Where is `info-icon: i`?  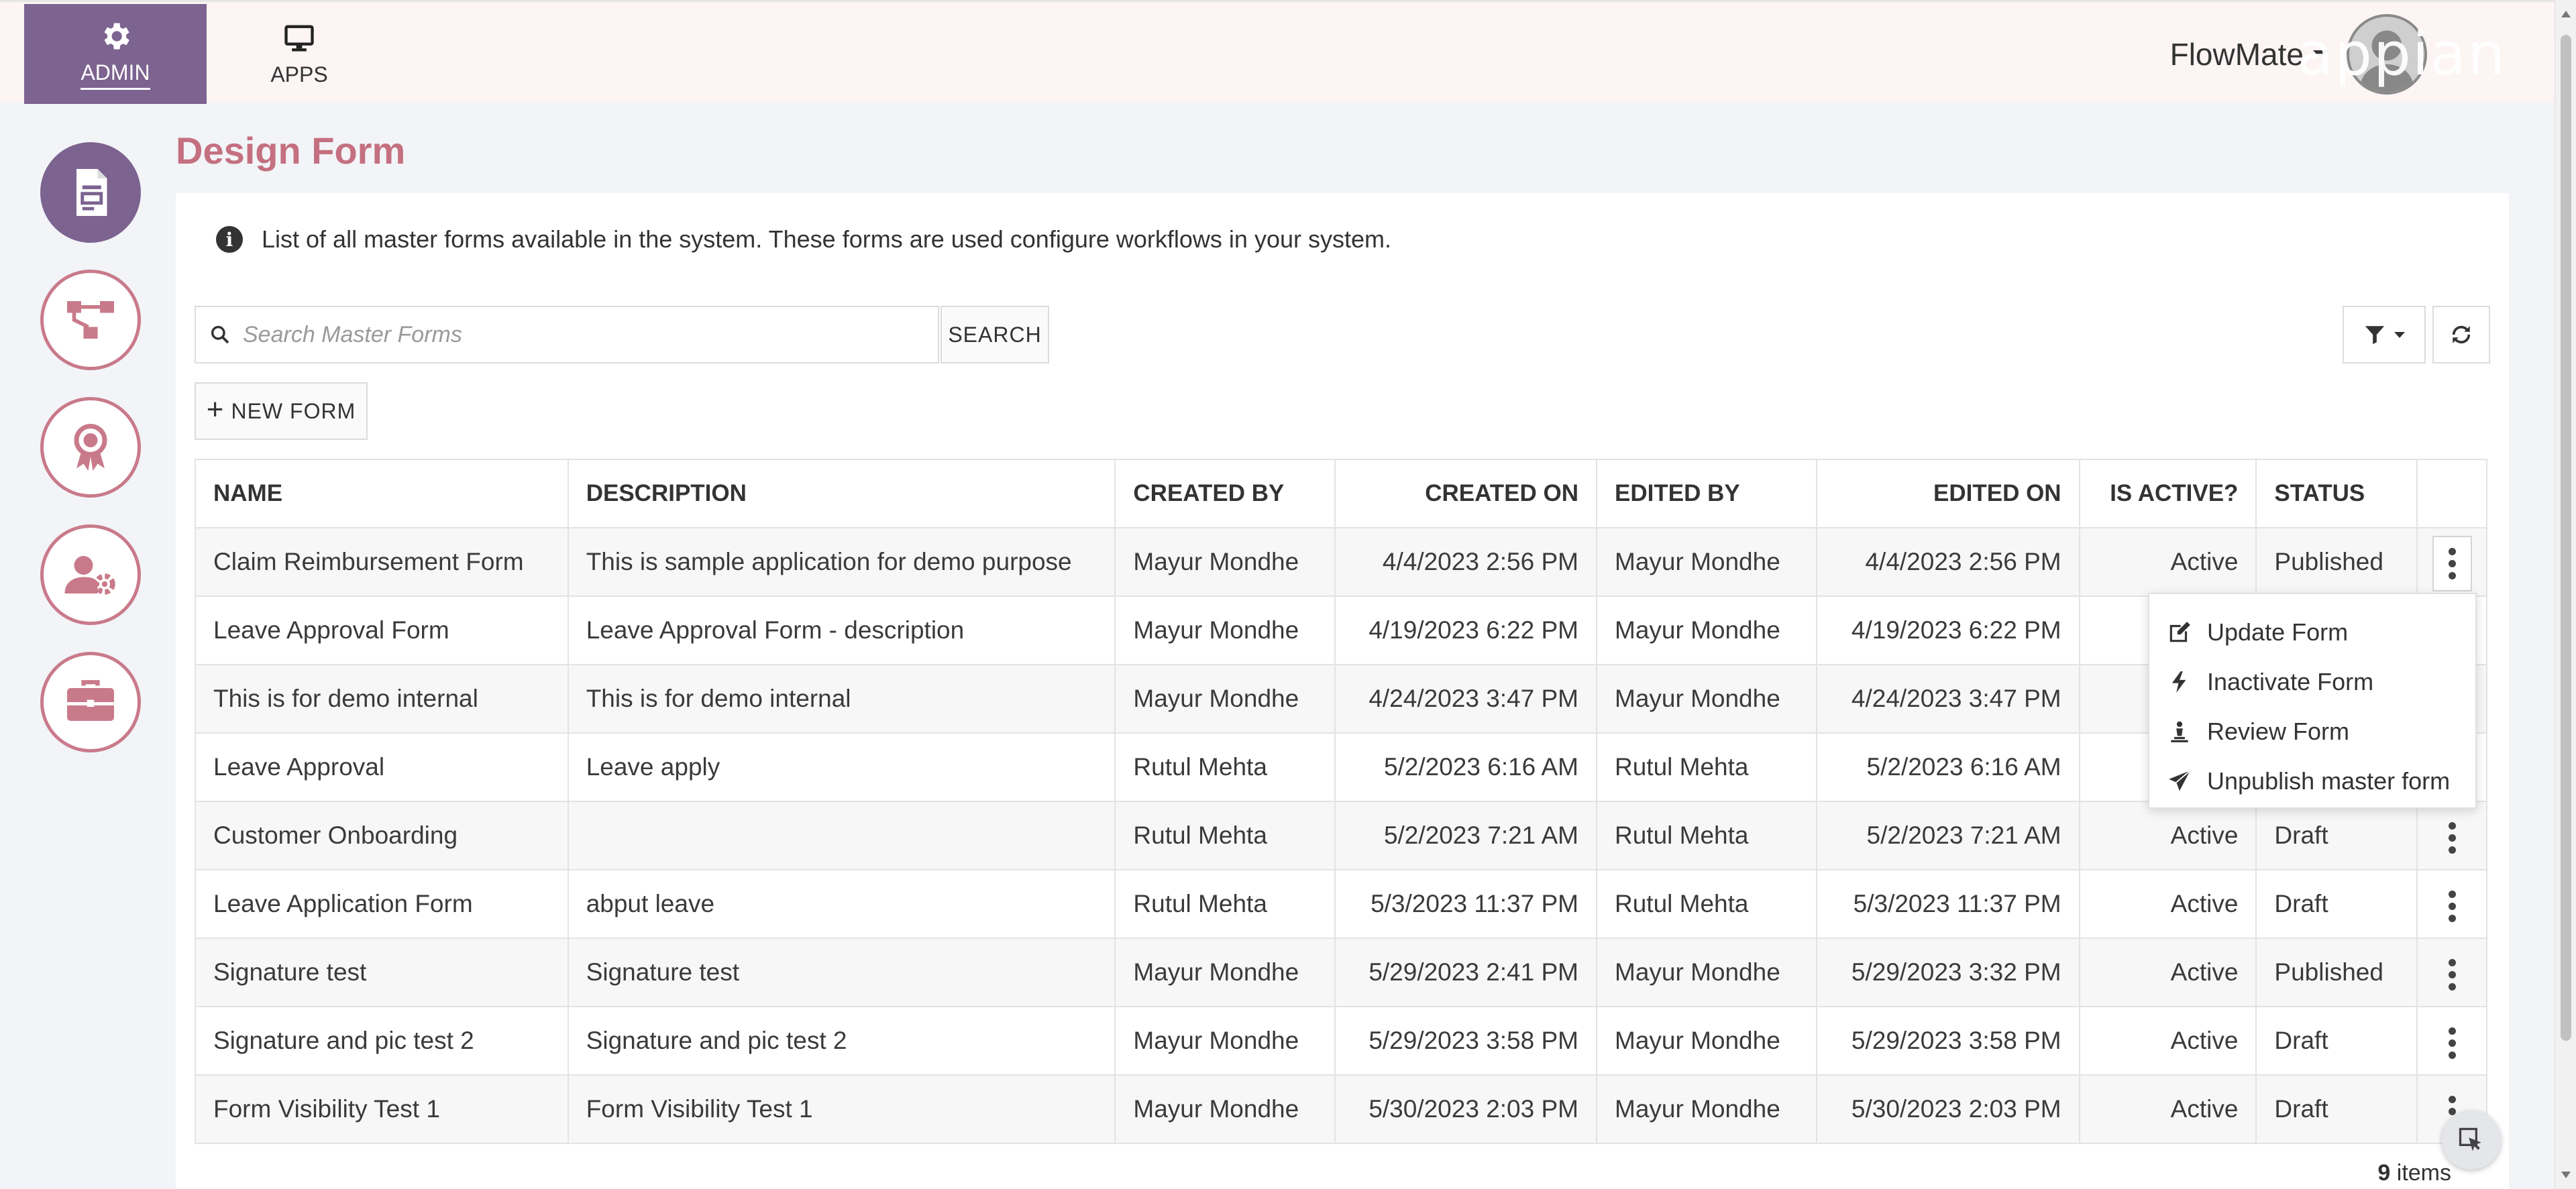 info-icon: i is located at coordinates (229, 239).